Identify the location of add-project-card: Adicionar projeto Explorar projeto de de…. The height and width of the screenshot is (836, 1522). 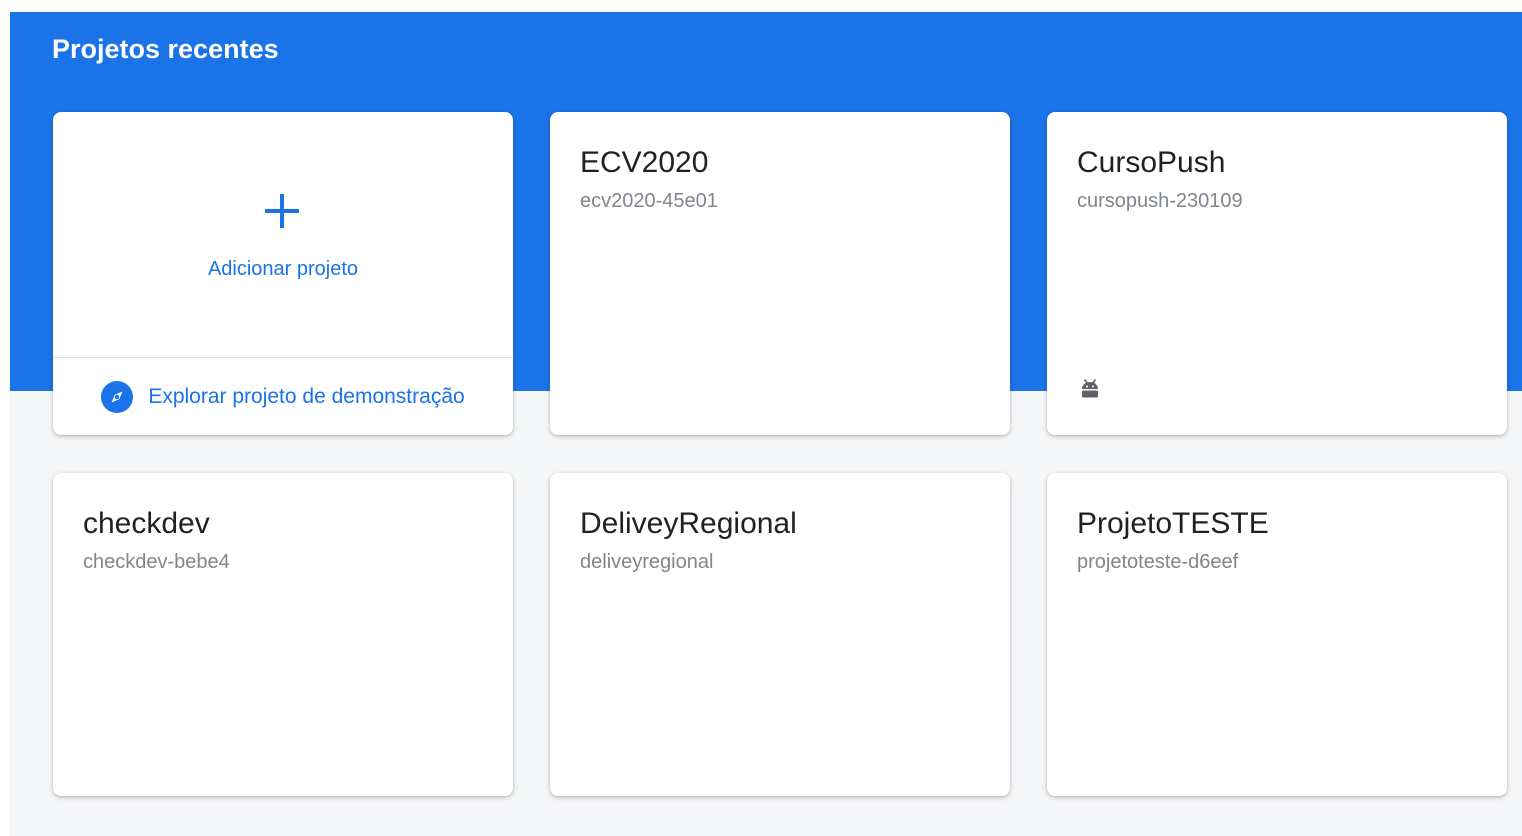
(283, 273).